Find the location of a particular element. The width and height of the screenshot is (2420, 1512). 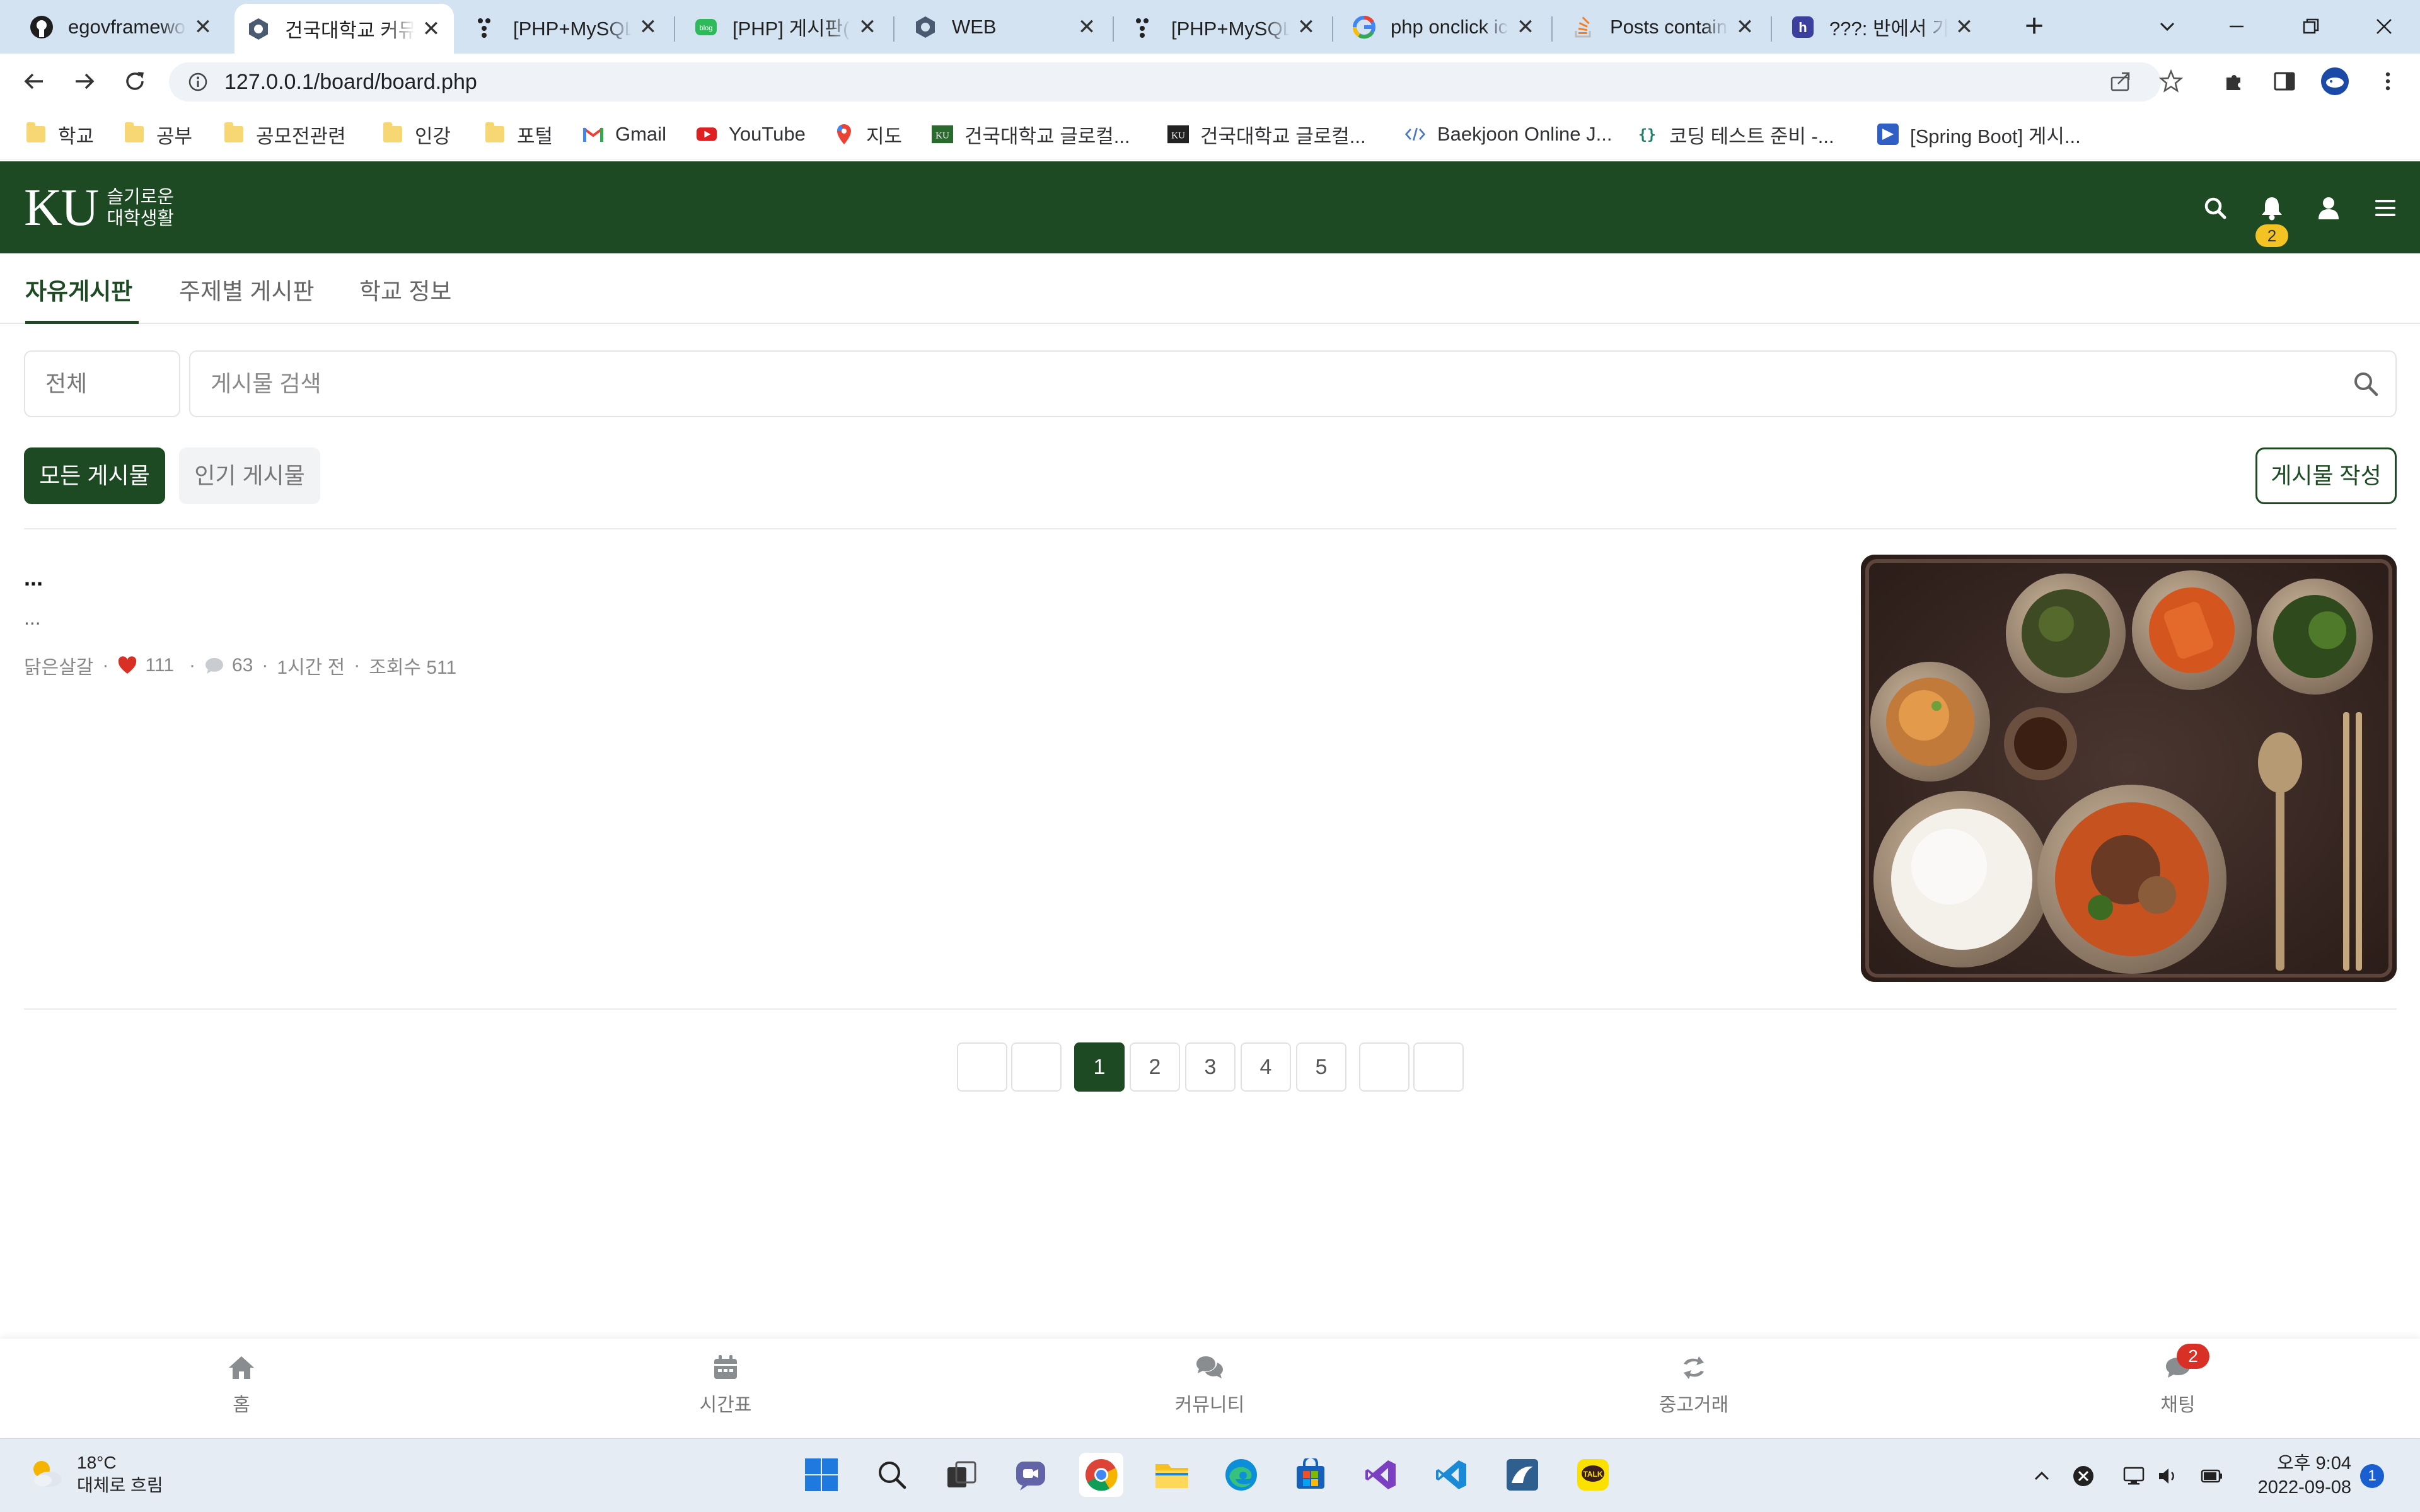

site-logo: KU 슬기로운 대학생활 is located at coordinates (99, 208).